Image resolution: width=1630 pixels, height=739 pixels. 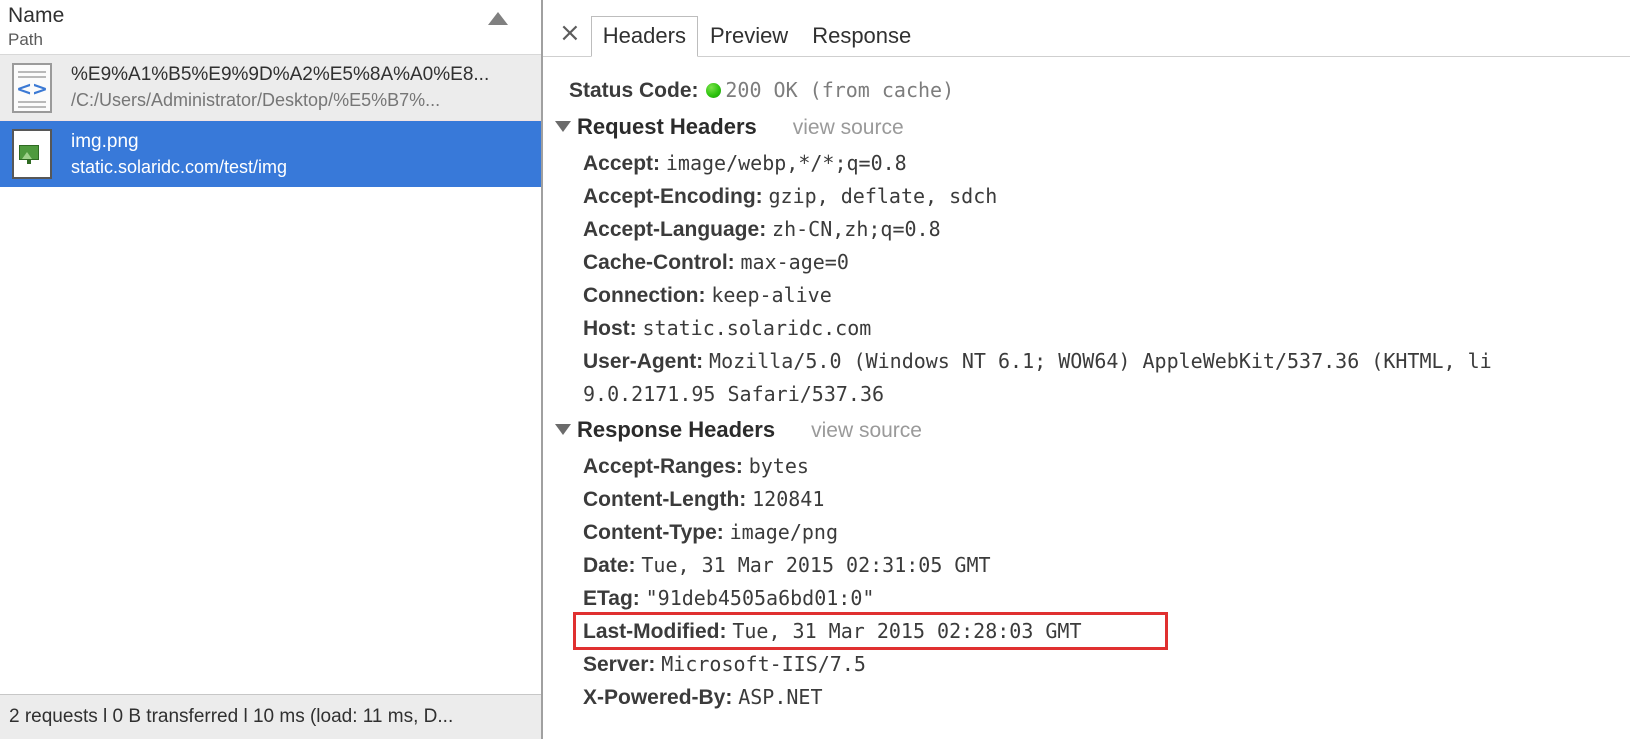 What do you see at coordinates (1086, 262) in the screenshot?
I see `header-row-cache-control: Cache-Control: max-age=0` at bounding box center [1086, 262].